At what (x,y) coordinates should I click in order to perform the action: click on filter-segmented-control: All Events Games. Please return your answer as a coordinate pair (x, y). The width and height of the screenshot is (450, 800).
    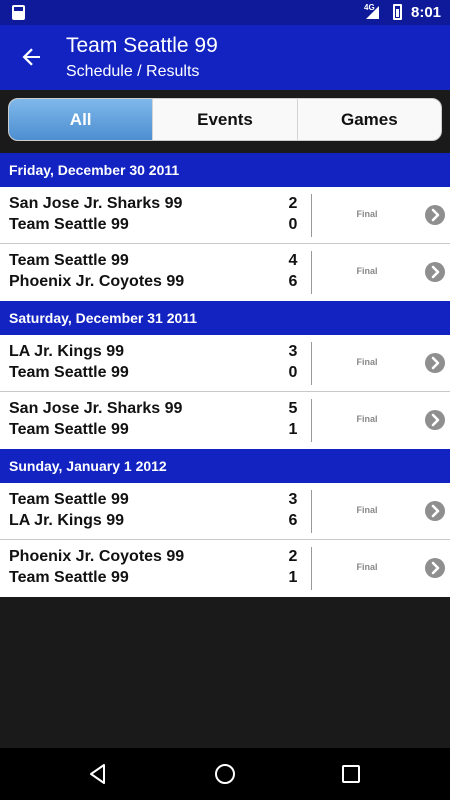
    Looking at the image, I should click on (225, 119).